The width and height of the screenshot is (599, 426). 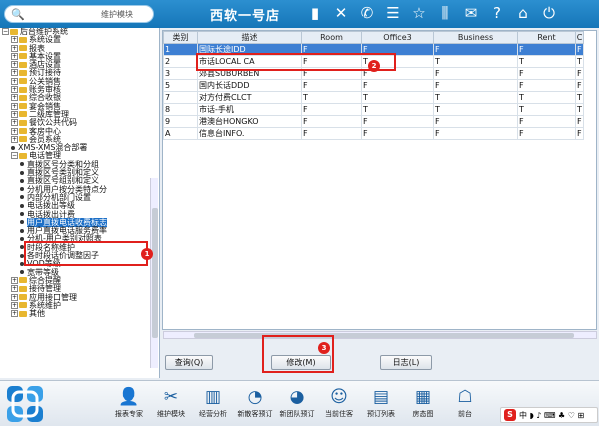 What do you see at coordinates (510, 415) in the screenshot?
I see `sogou-icon: S` at bounding box center [510, 415].